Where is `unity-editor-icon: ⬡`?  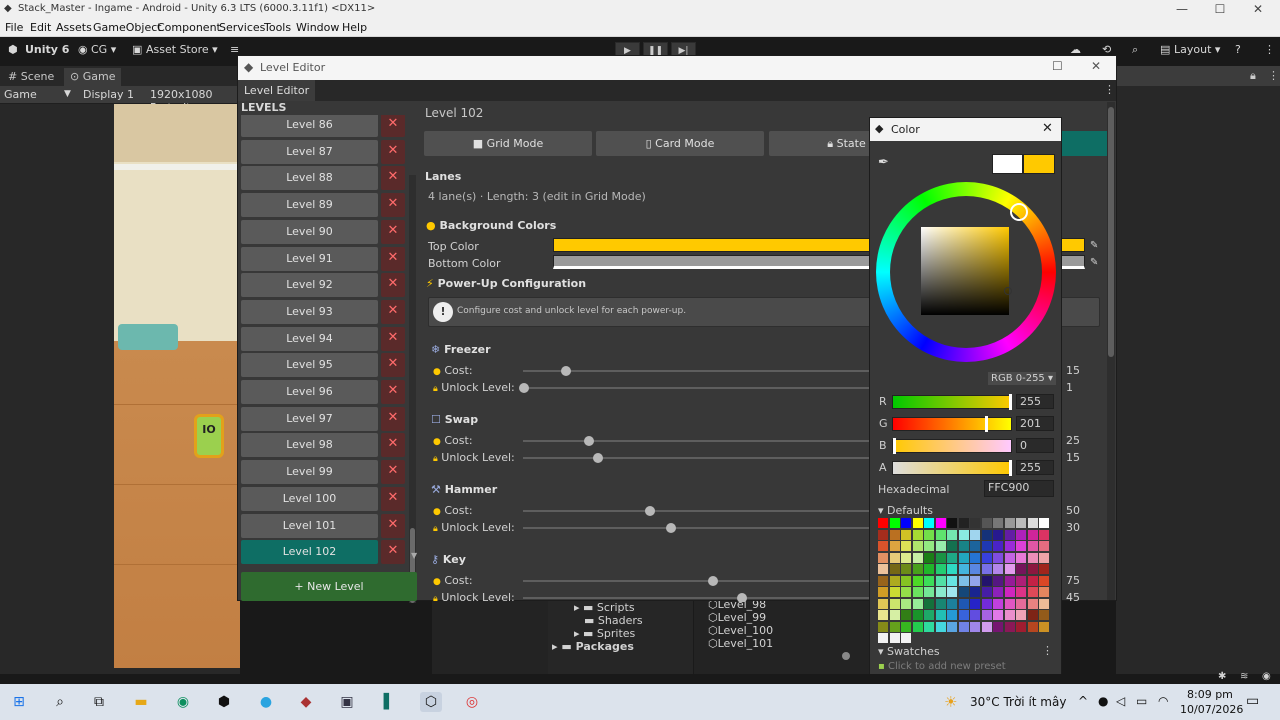 unity-editor-icon: ⬡ is located at coordinates (431, 702).